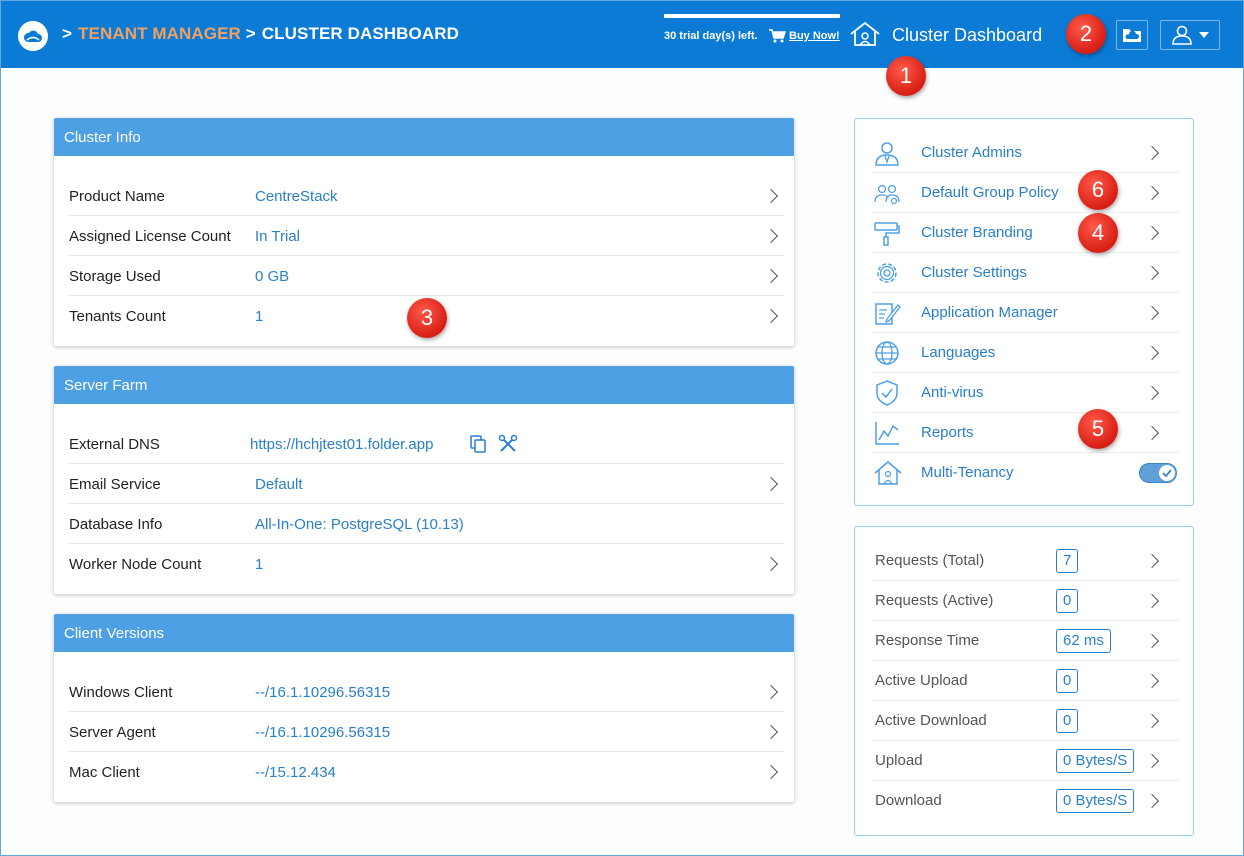 This screenshot has width=1244, height=856. I want to click on stat-value: 0 Bytes/S, so click(1095, 801).